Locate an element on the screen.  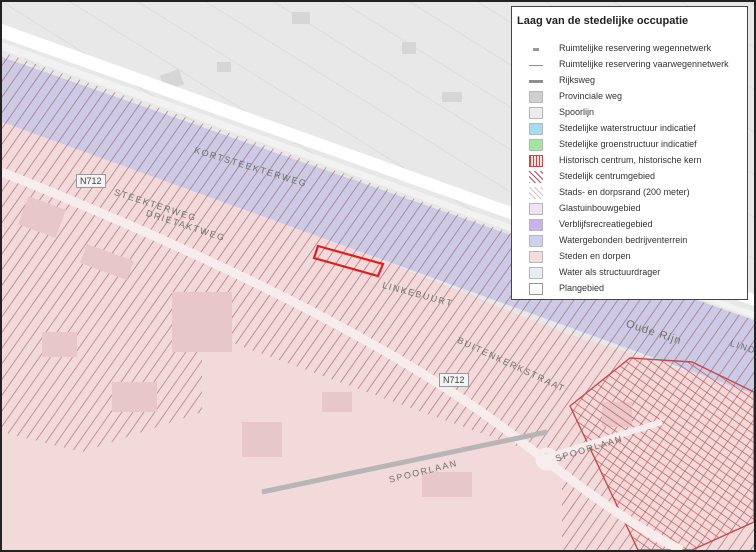
legend-item: Steden en dorpen is located at coordinates (629, 257).